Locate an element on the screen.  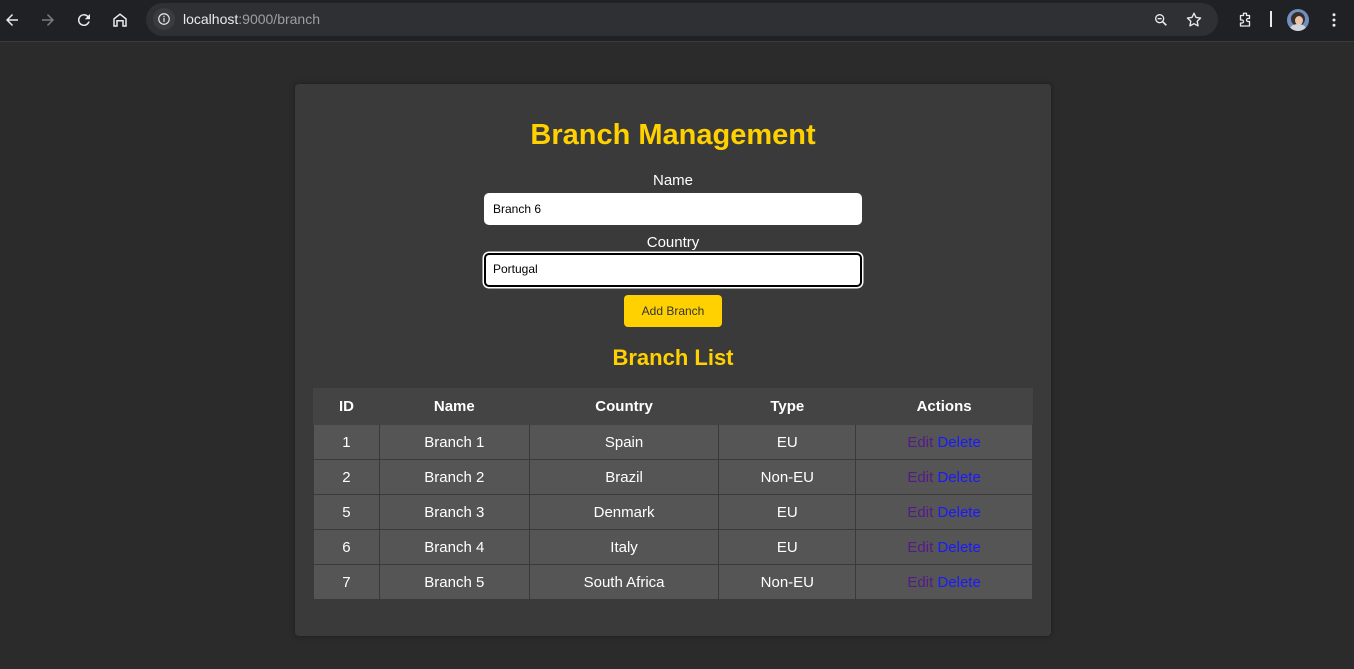
table-row: 1 Branch 1 Spain EU Edit Delete is located at coordinates (673, 442).